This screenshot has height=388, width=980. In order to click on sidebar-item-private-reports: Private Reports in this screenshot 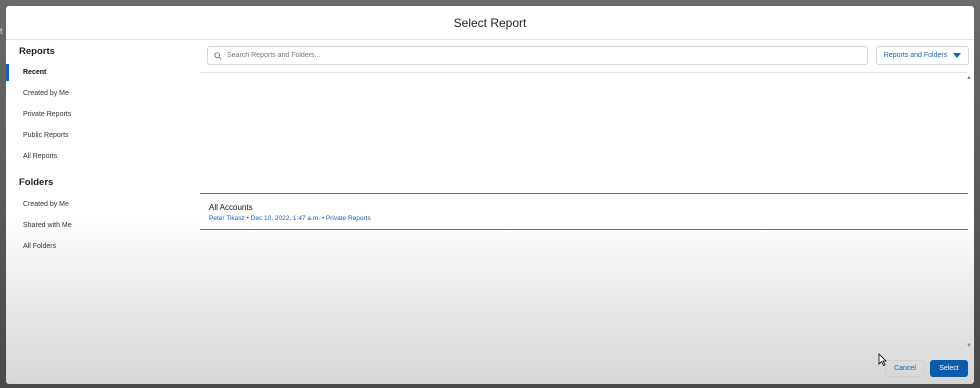, I will do `click(101, 114)`.